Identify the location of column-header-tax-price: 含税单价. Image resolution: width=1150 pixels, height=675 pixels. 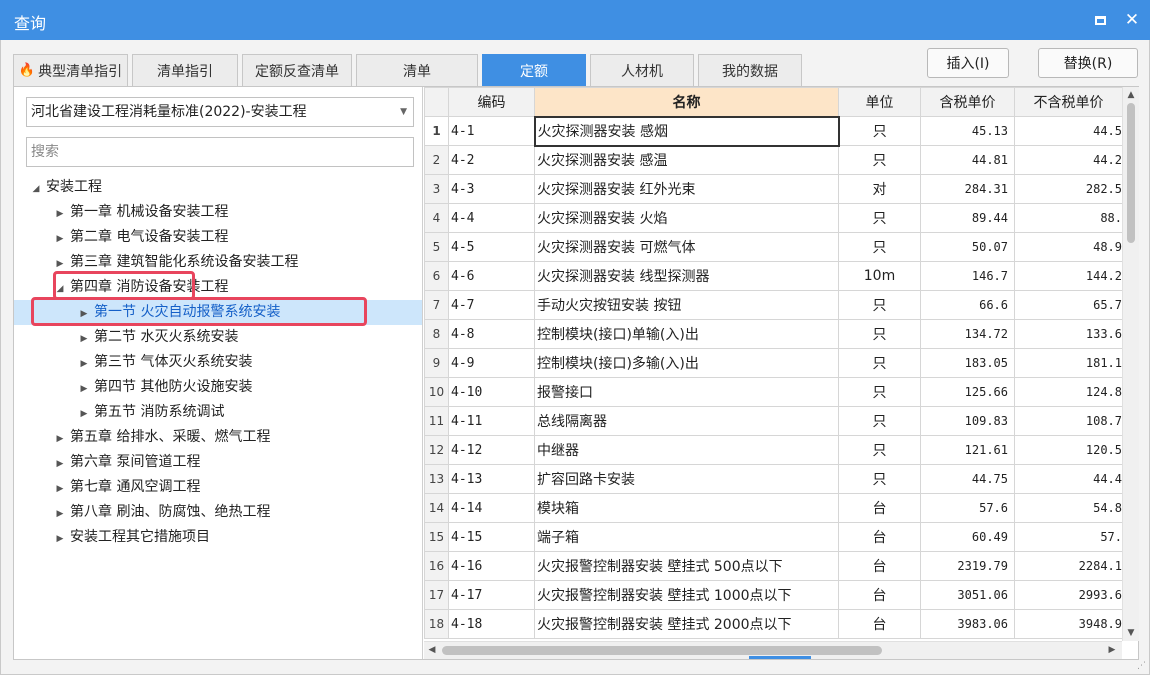
(967, 102).